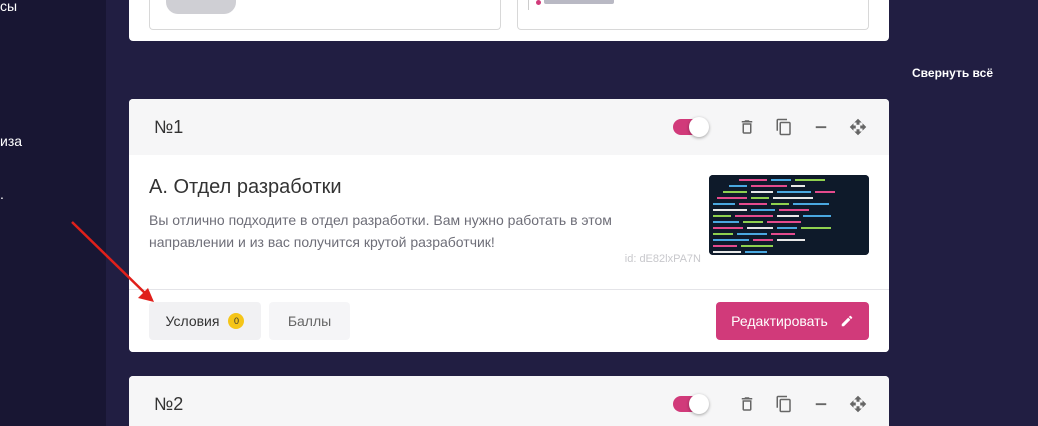  What do you see at coordinates (8, 7) in the screenshot?
I see `sidebar-item-1: сы` at bounding box center [8, 7].